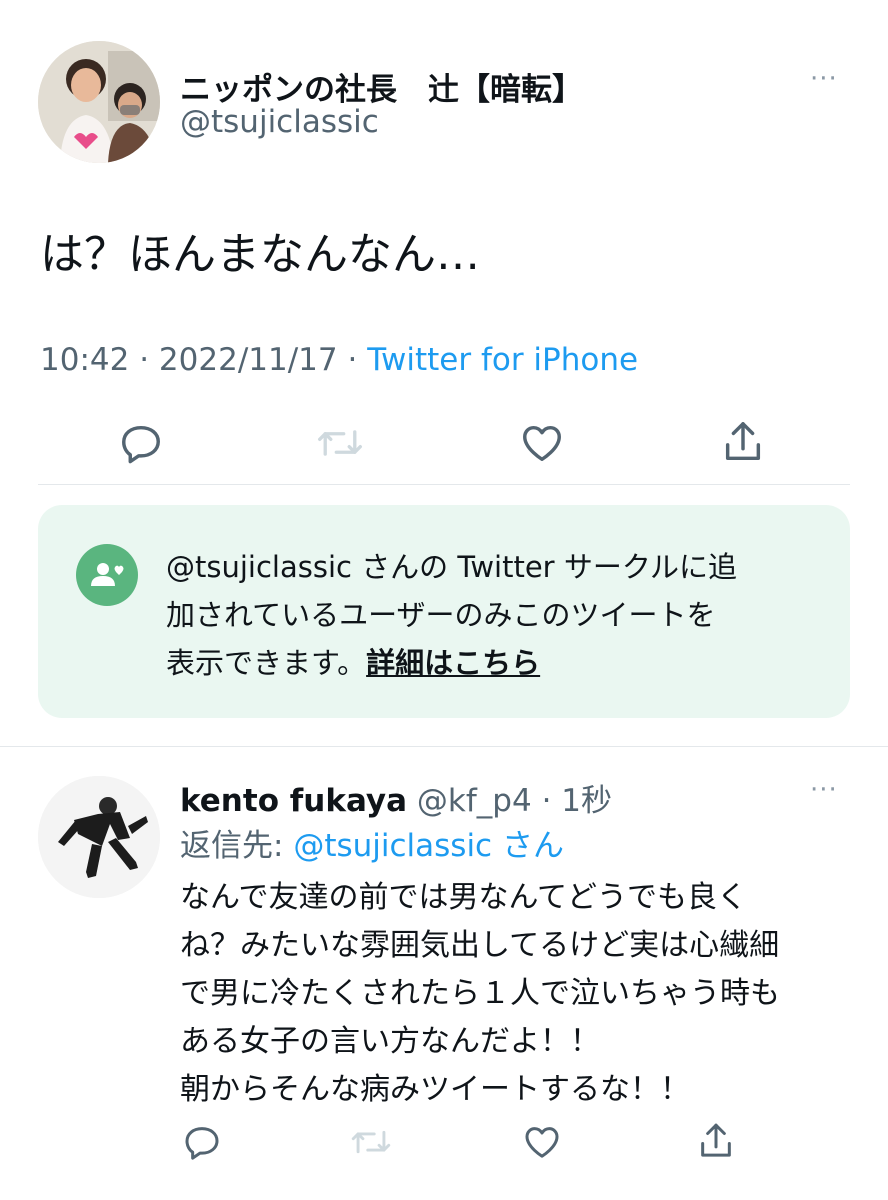  Describe the element at coordinates (586, 801) in the screenshot. I see `reply-time: 1秒` at that location.